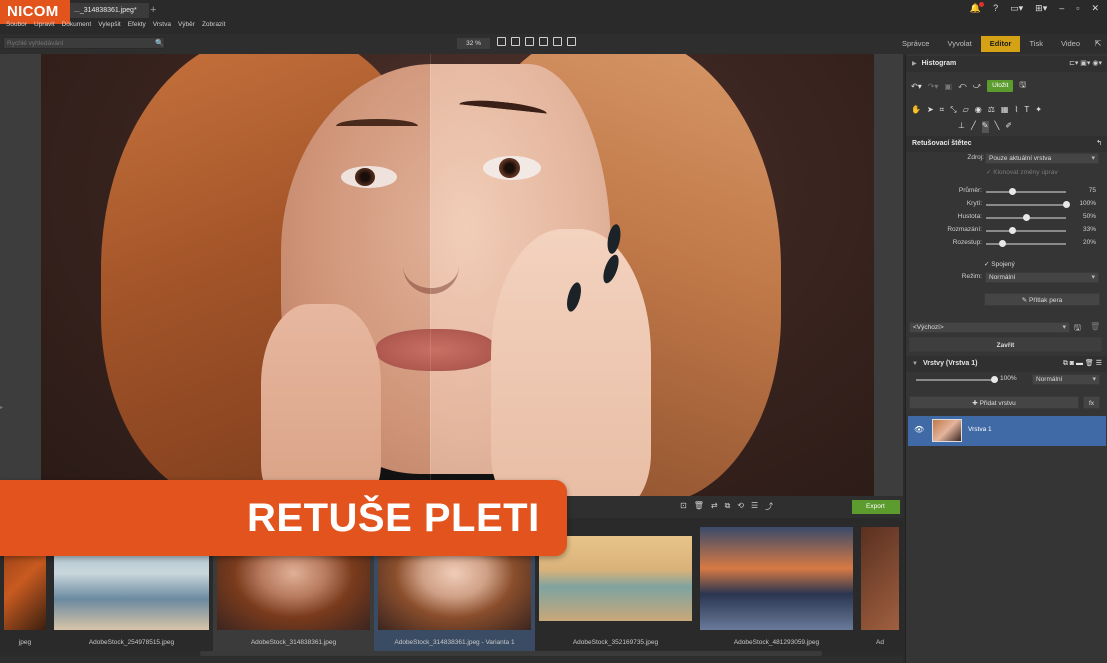 The image size is (1107, 663). Describe the element at coordinates (16, 24) in the screenshot. I see `menu-soubor: Soubor` at that location.